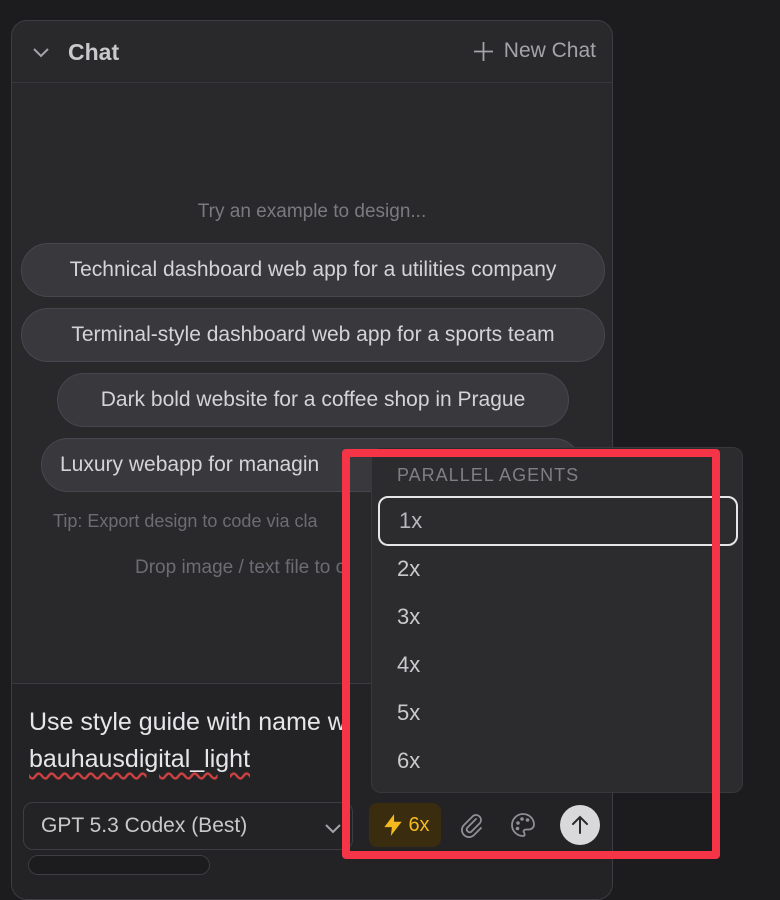  Describe the element at coordinates (187, 722) in the screenshot. I see `message-line: Use style guide with name w` at that location.